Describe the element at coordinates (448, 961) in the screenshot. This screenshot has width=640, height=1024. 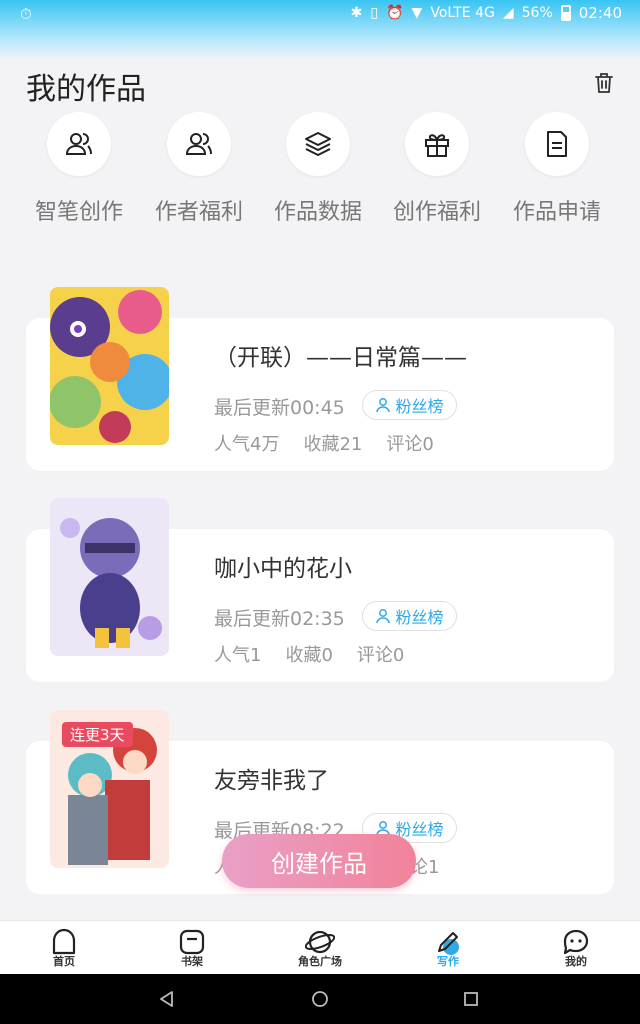
I see `nav-label: 写作` at that location.